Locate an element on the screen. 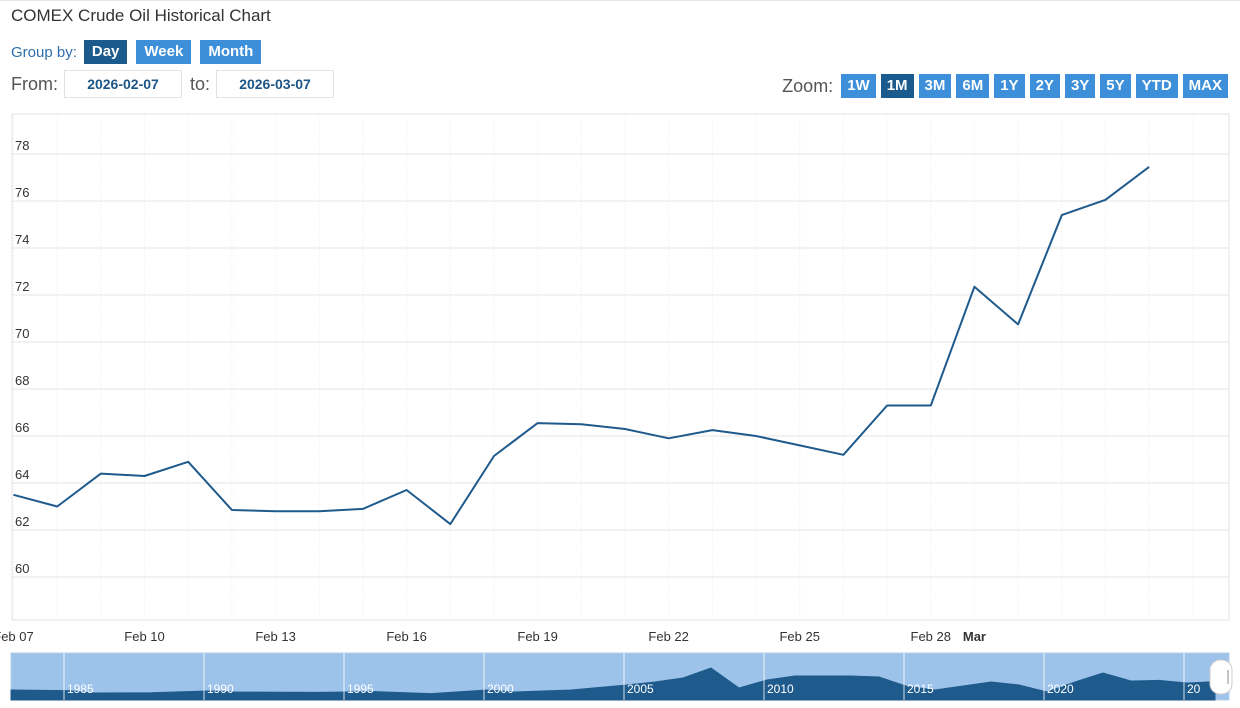 Image resolution: width=1240 pixels, height=708 pixels. y-tick-label: 76 is located at coordinates (22, 192).